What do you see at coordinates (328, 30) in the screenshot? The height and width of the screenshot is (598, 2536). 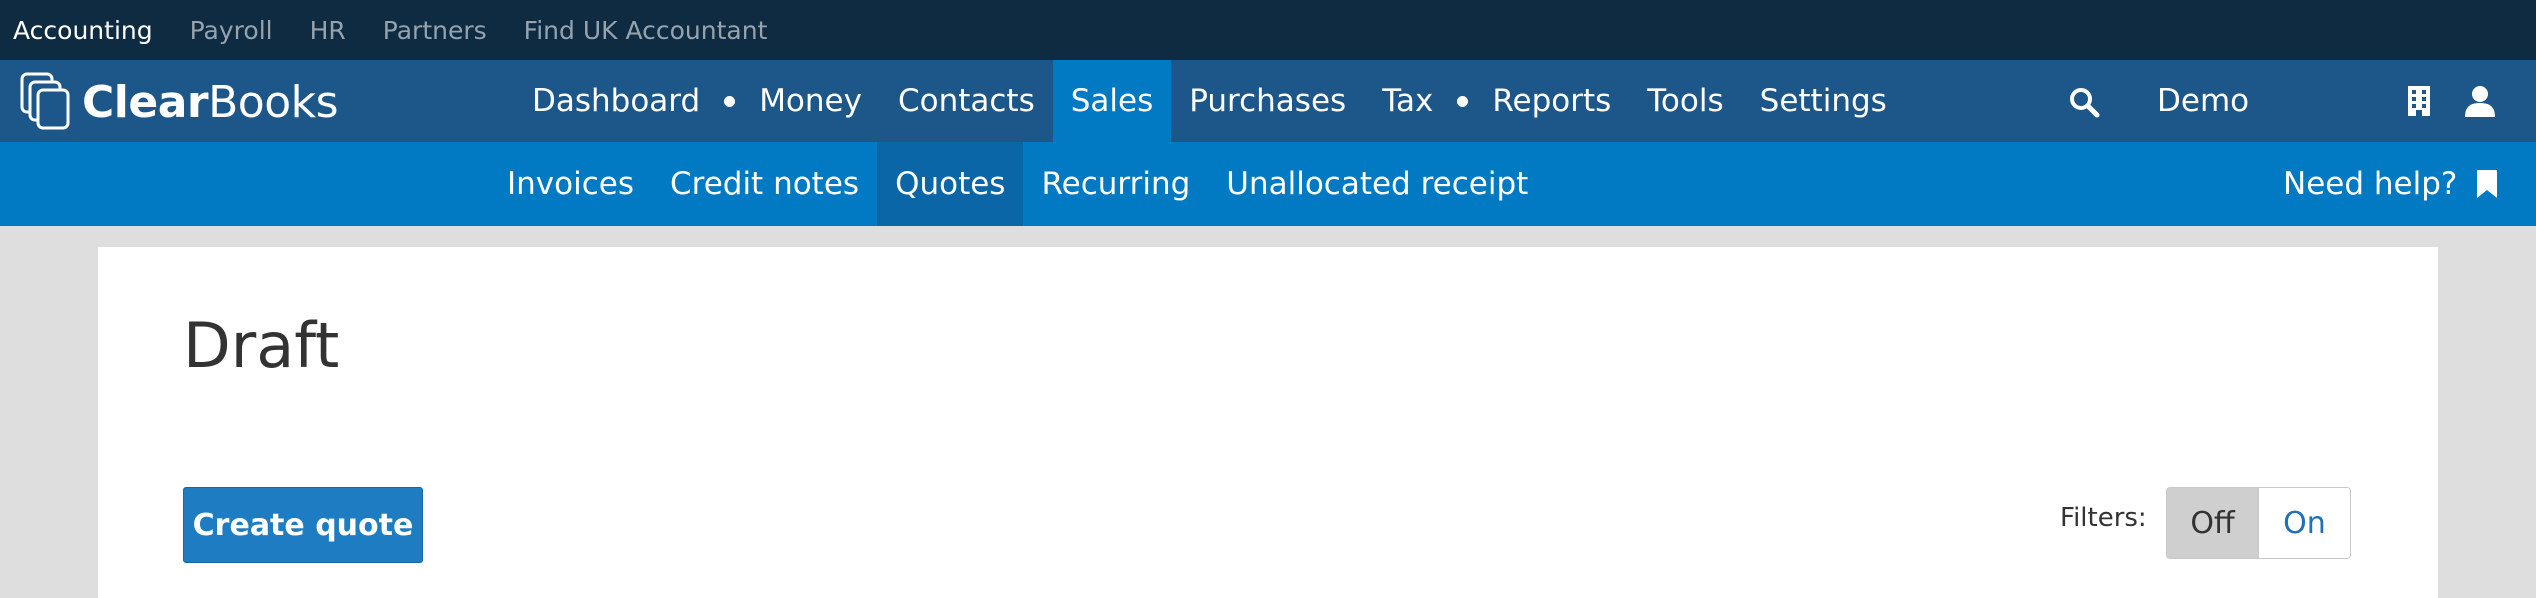 I see `product-link-hr: HR` at bounding box center [328, 30].